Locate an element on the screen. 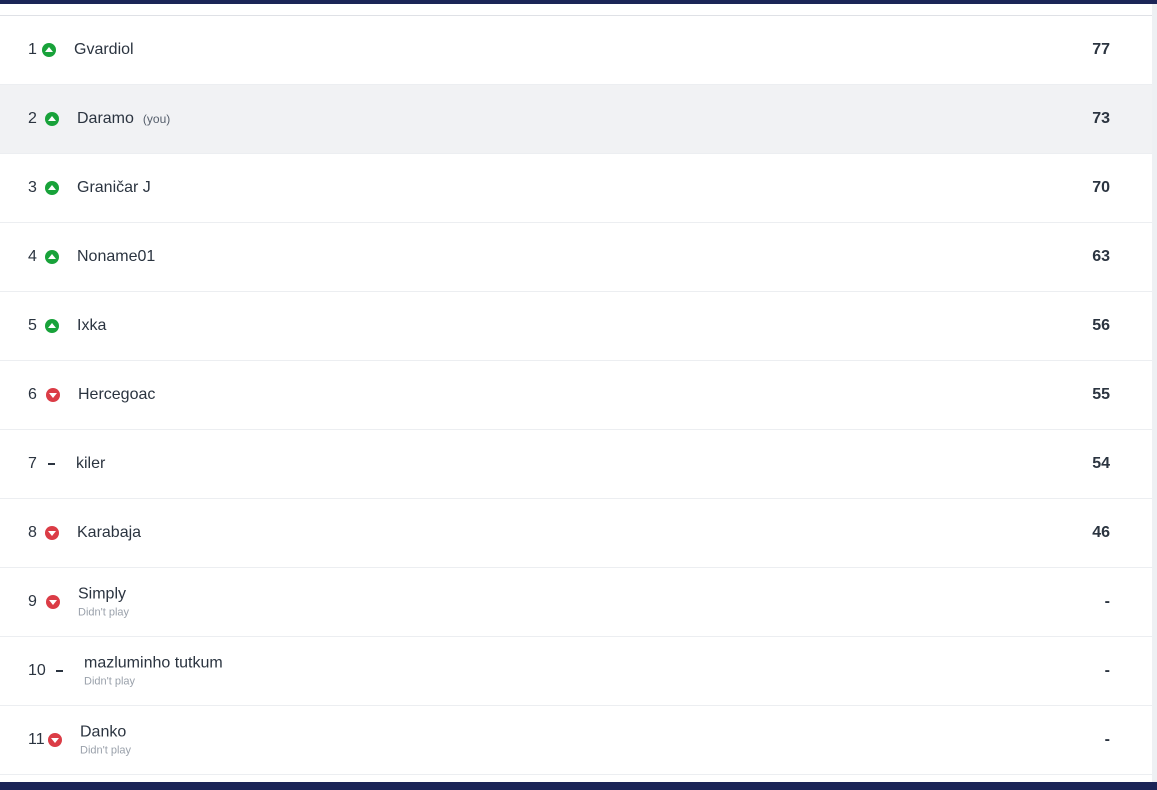 The height and width of the screenshot is (790, 1157). standings-row: 3 Graničar J 70 is located at coordinates (576, 188).